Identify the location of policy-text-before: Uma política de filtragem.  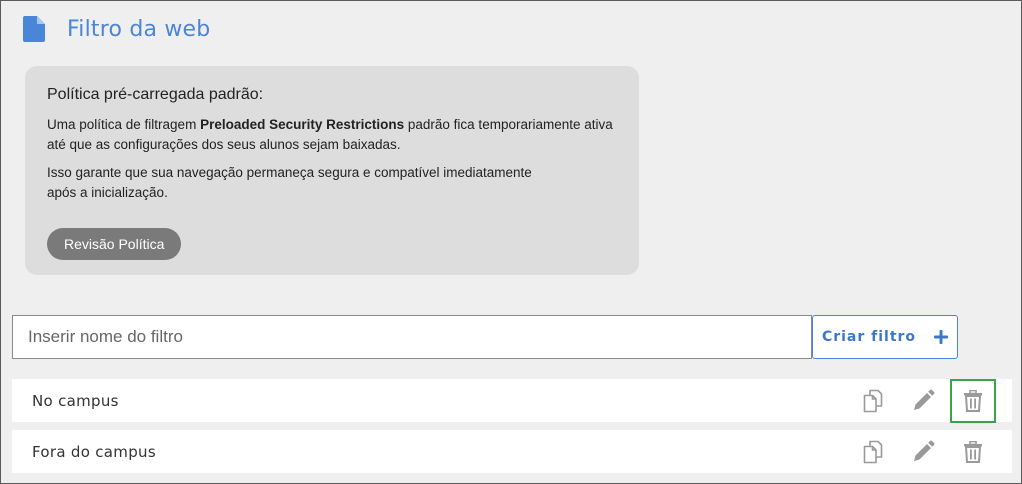
(124, 124).